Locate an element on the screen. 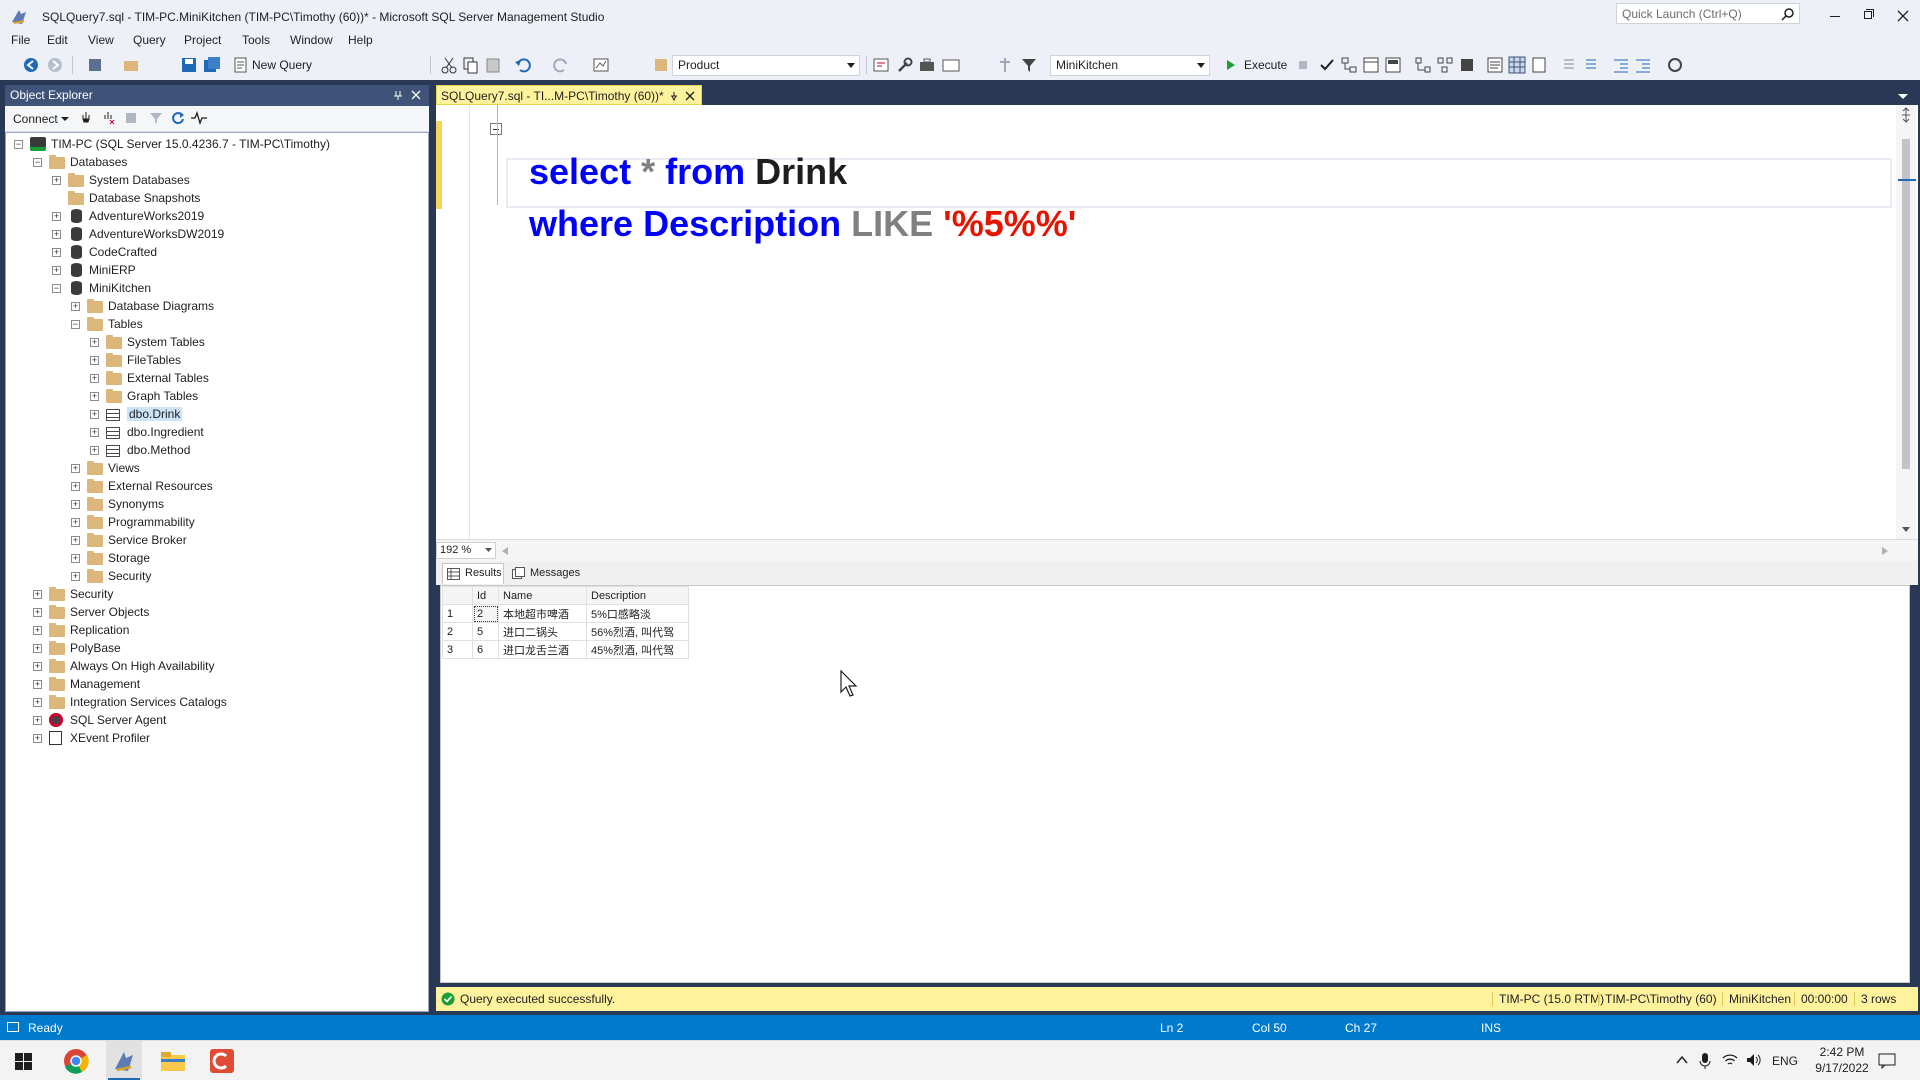  intellisense-icon is located at coordinates (1393, 65).